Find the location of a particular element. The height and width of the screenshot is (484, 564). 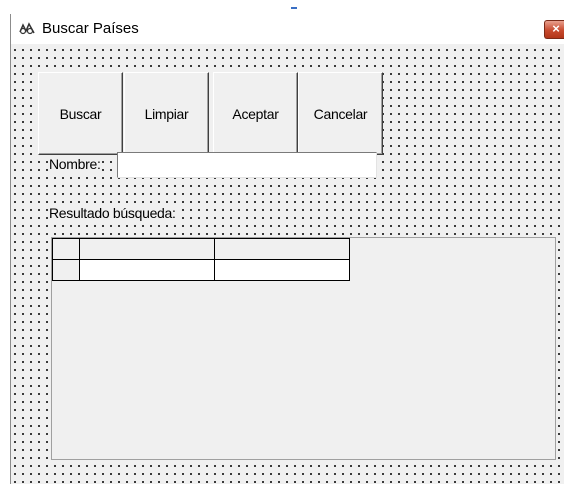

limpiar-button-label: Limpiar is located at coordinates (166, 113).